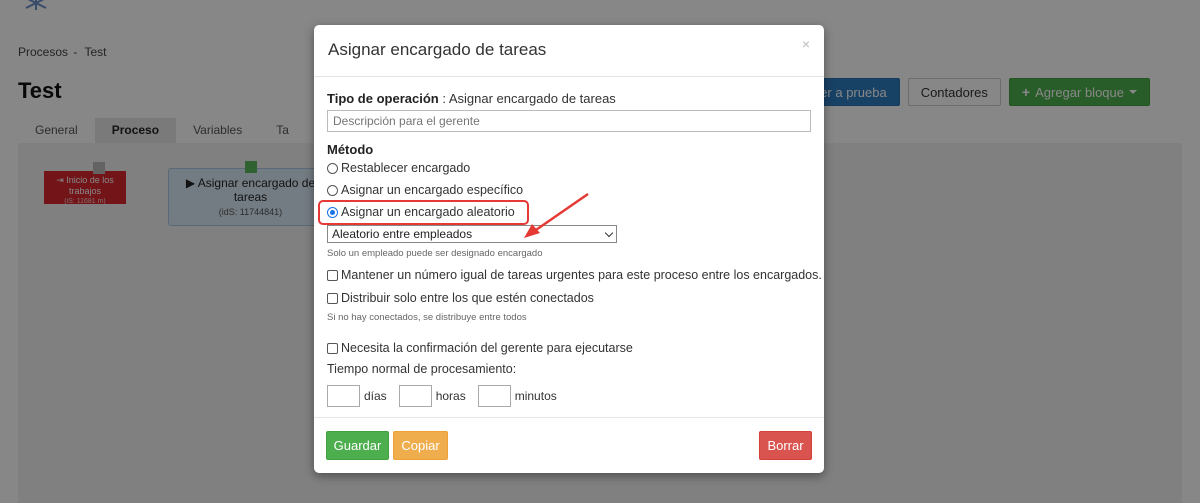  Describe the element at coordinates (420, 445) in the screenshot. I see `copy-button: Copiar` at that location.